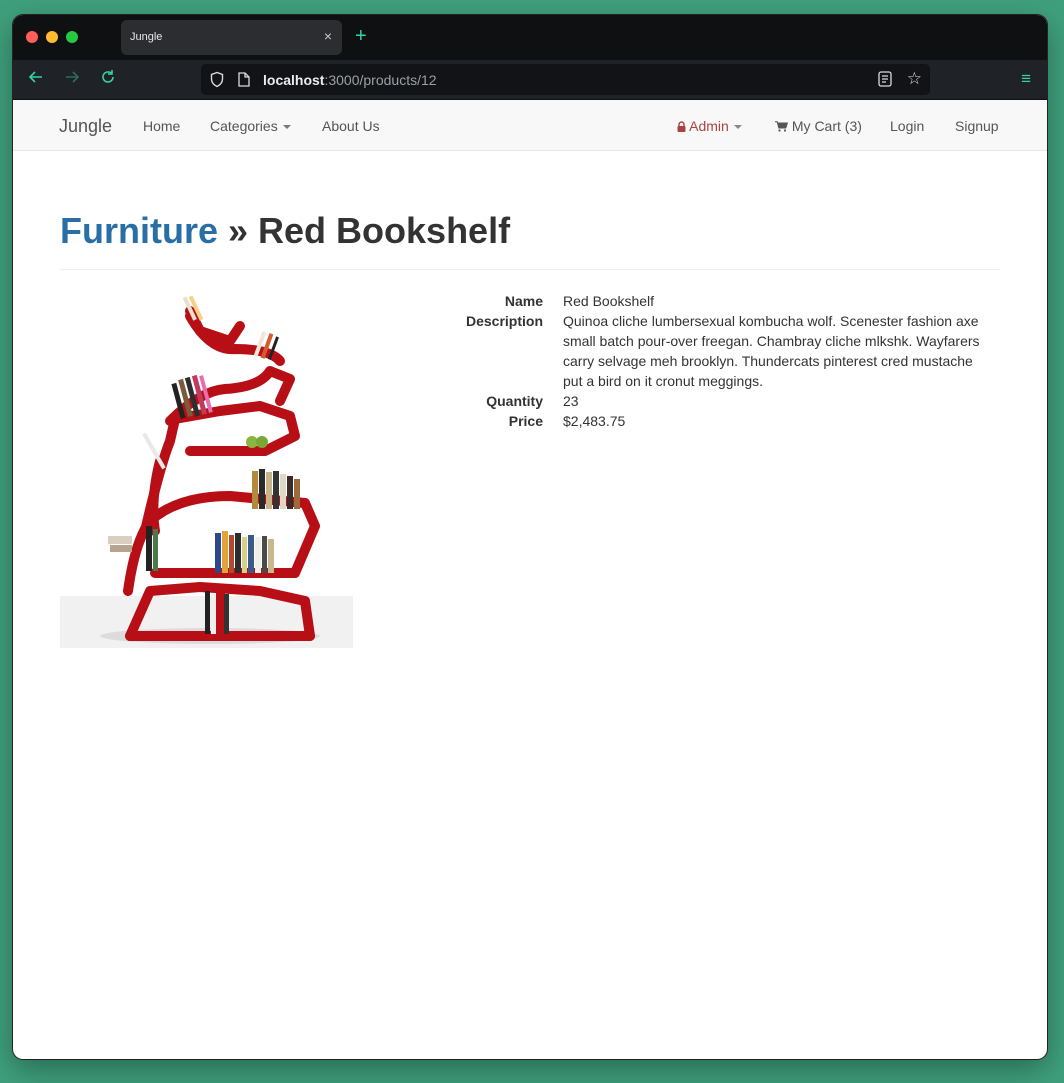  What do you see at coordinates (32, 37) in the screenshot?
I see `close-window-button` at bounding box center [32, 37].